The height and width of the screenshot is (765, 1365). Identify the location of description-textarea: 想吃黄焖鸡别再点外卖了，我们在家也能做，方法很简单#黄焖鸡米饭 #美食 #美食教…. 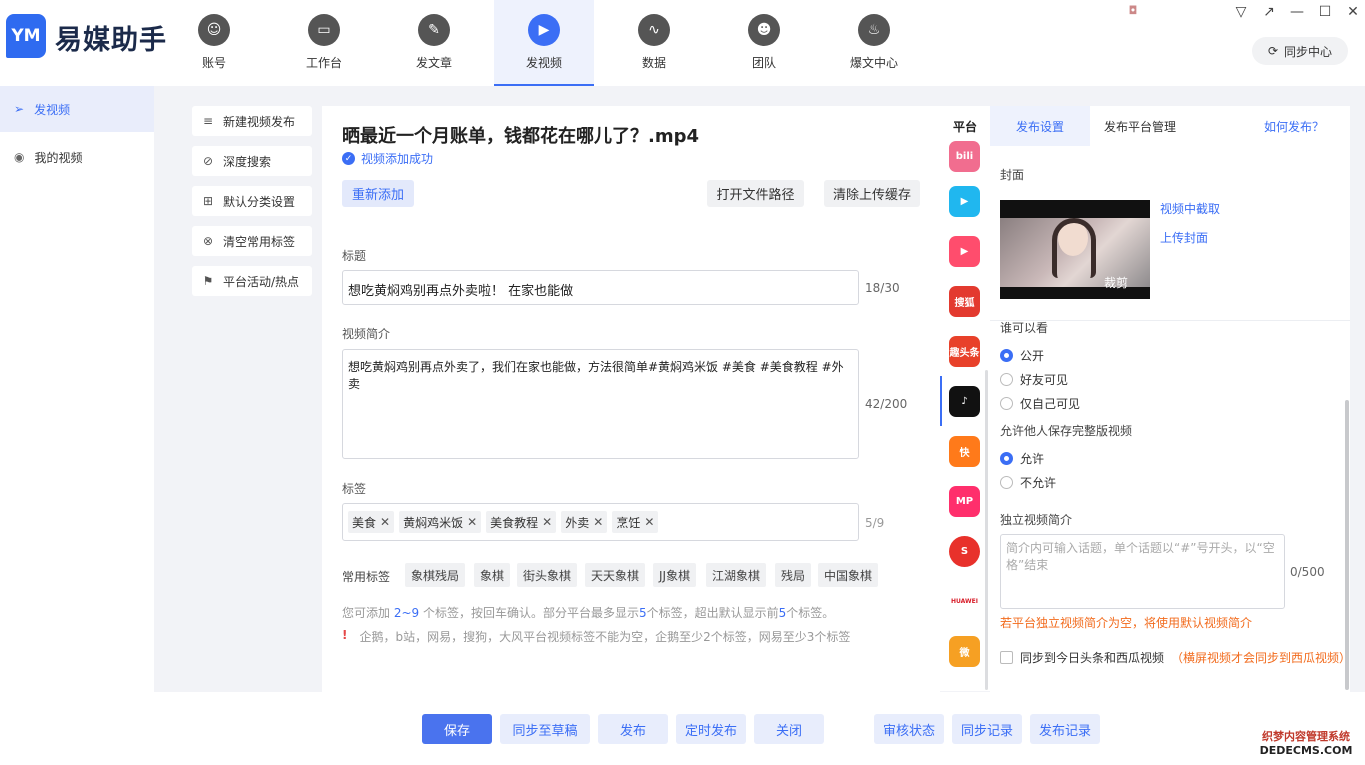
(600, 404).